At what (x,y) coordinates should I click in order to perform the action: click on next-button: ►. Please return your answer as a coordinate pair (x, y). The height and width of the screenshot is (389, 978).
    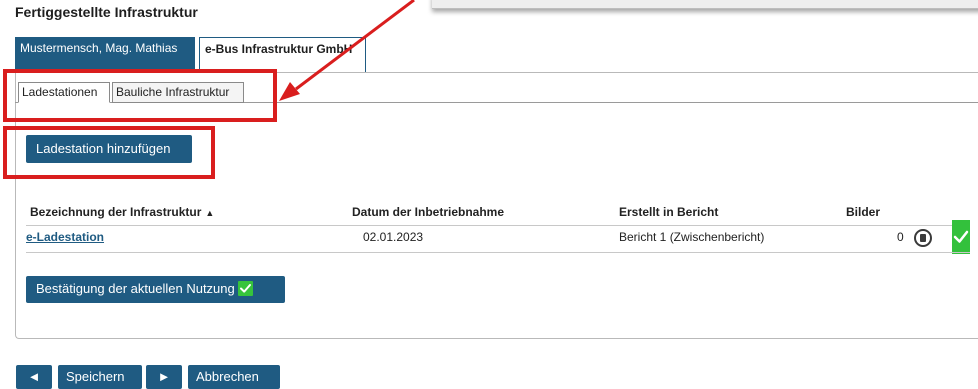
    Looking at the image, I should click on (164, 377).